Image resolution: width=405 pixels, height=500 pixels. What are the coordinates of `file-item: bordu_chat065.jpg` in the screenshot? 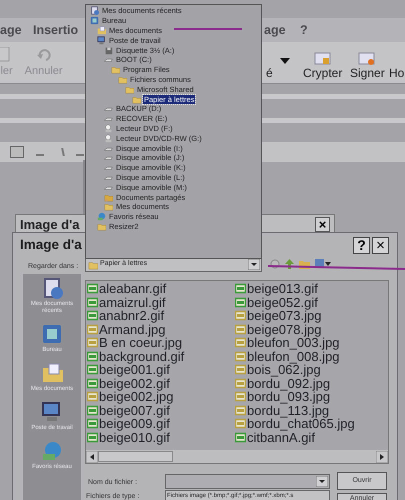 It's located at (301, 423).